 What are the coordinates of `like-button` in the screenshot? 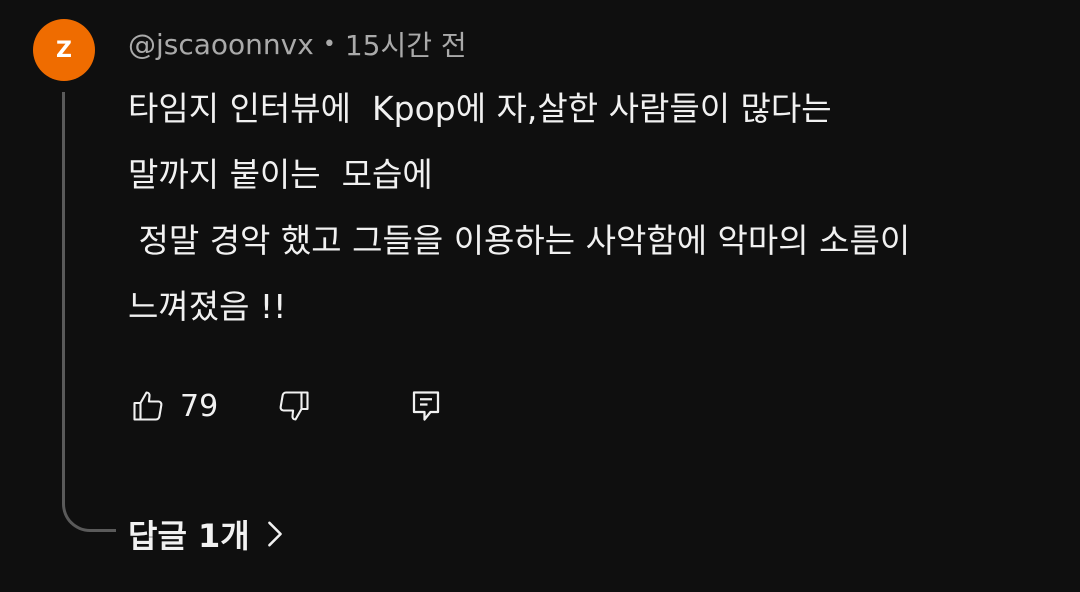 It's located at (148, 406).